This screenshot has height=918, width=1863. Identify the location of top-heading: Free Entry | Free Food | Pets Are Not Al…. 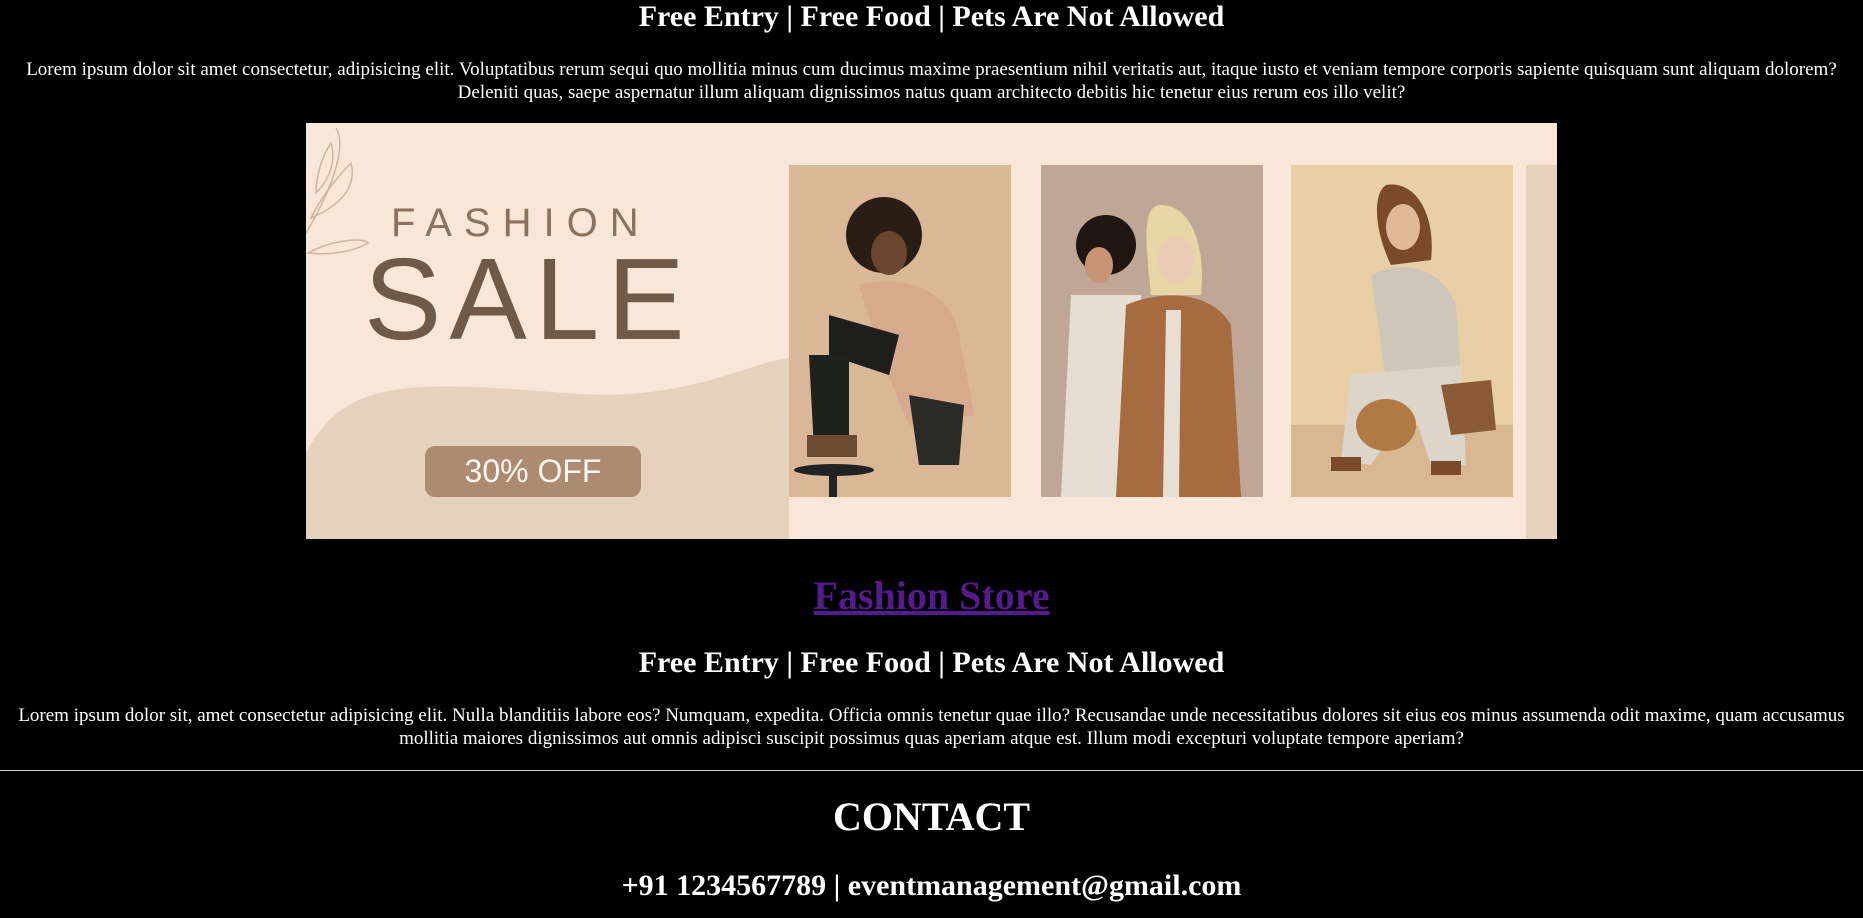
(931, 16).